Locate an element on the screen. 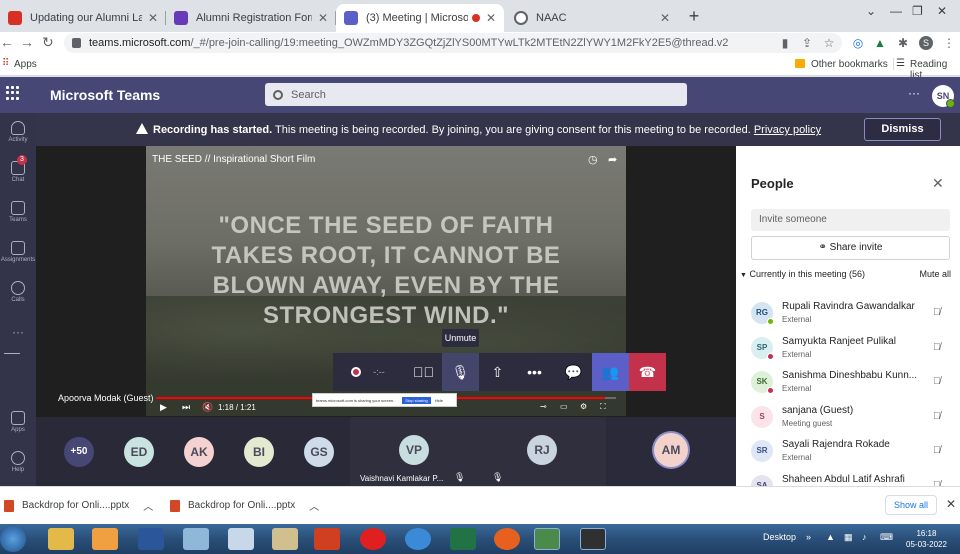 This screenshot has width=960, height=554. more-participants-badge: +50 is located at coordinates (79, 452).